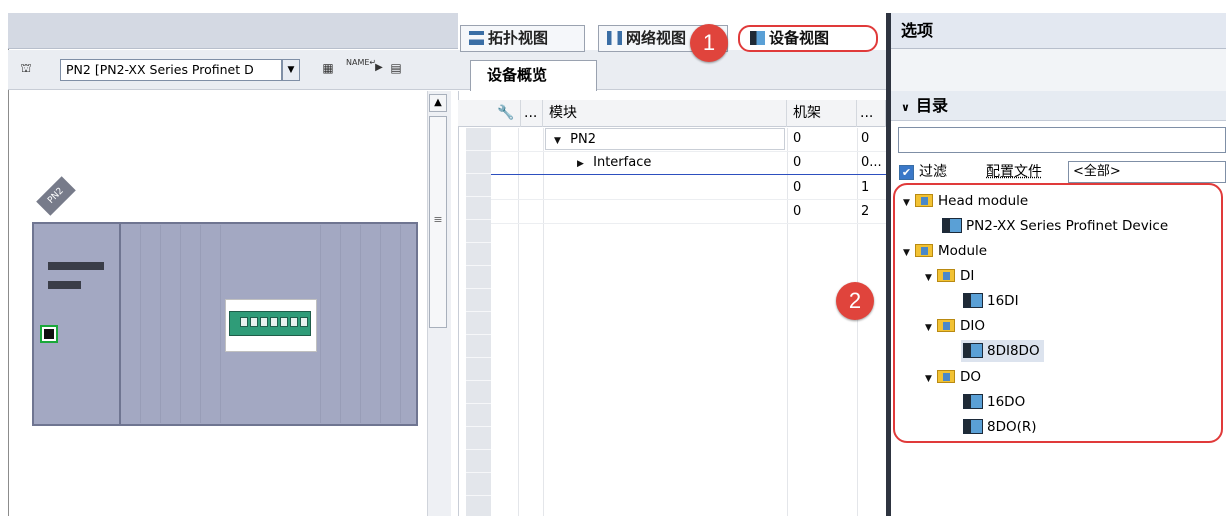  I want to click on row-gutter, so click(478, 322).